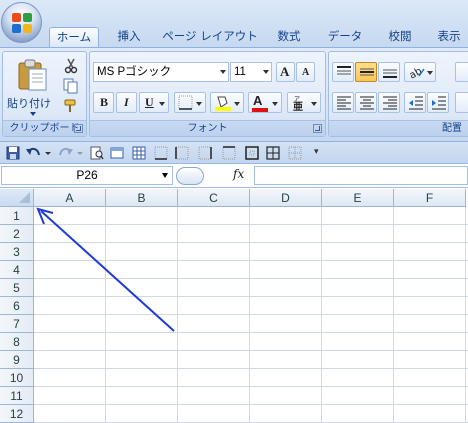 The width and height of the screenshot is (468, 423). I want to click on annotation-arrow-head, so click(45, 216).